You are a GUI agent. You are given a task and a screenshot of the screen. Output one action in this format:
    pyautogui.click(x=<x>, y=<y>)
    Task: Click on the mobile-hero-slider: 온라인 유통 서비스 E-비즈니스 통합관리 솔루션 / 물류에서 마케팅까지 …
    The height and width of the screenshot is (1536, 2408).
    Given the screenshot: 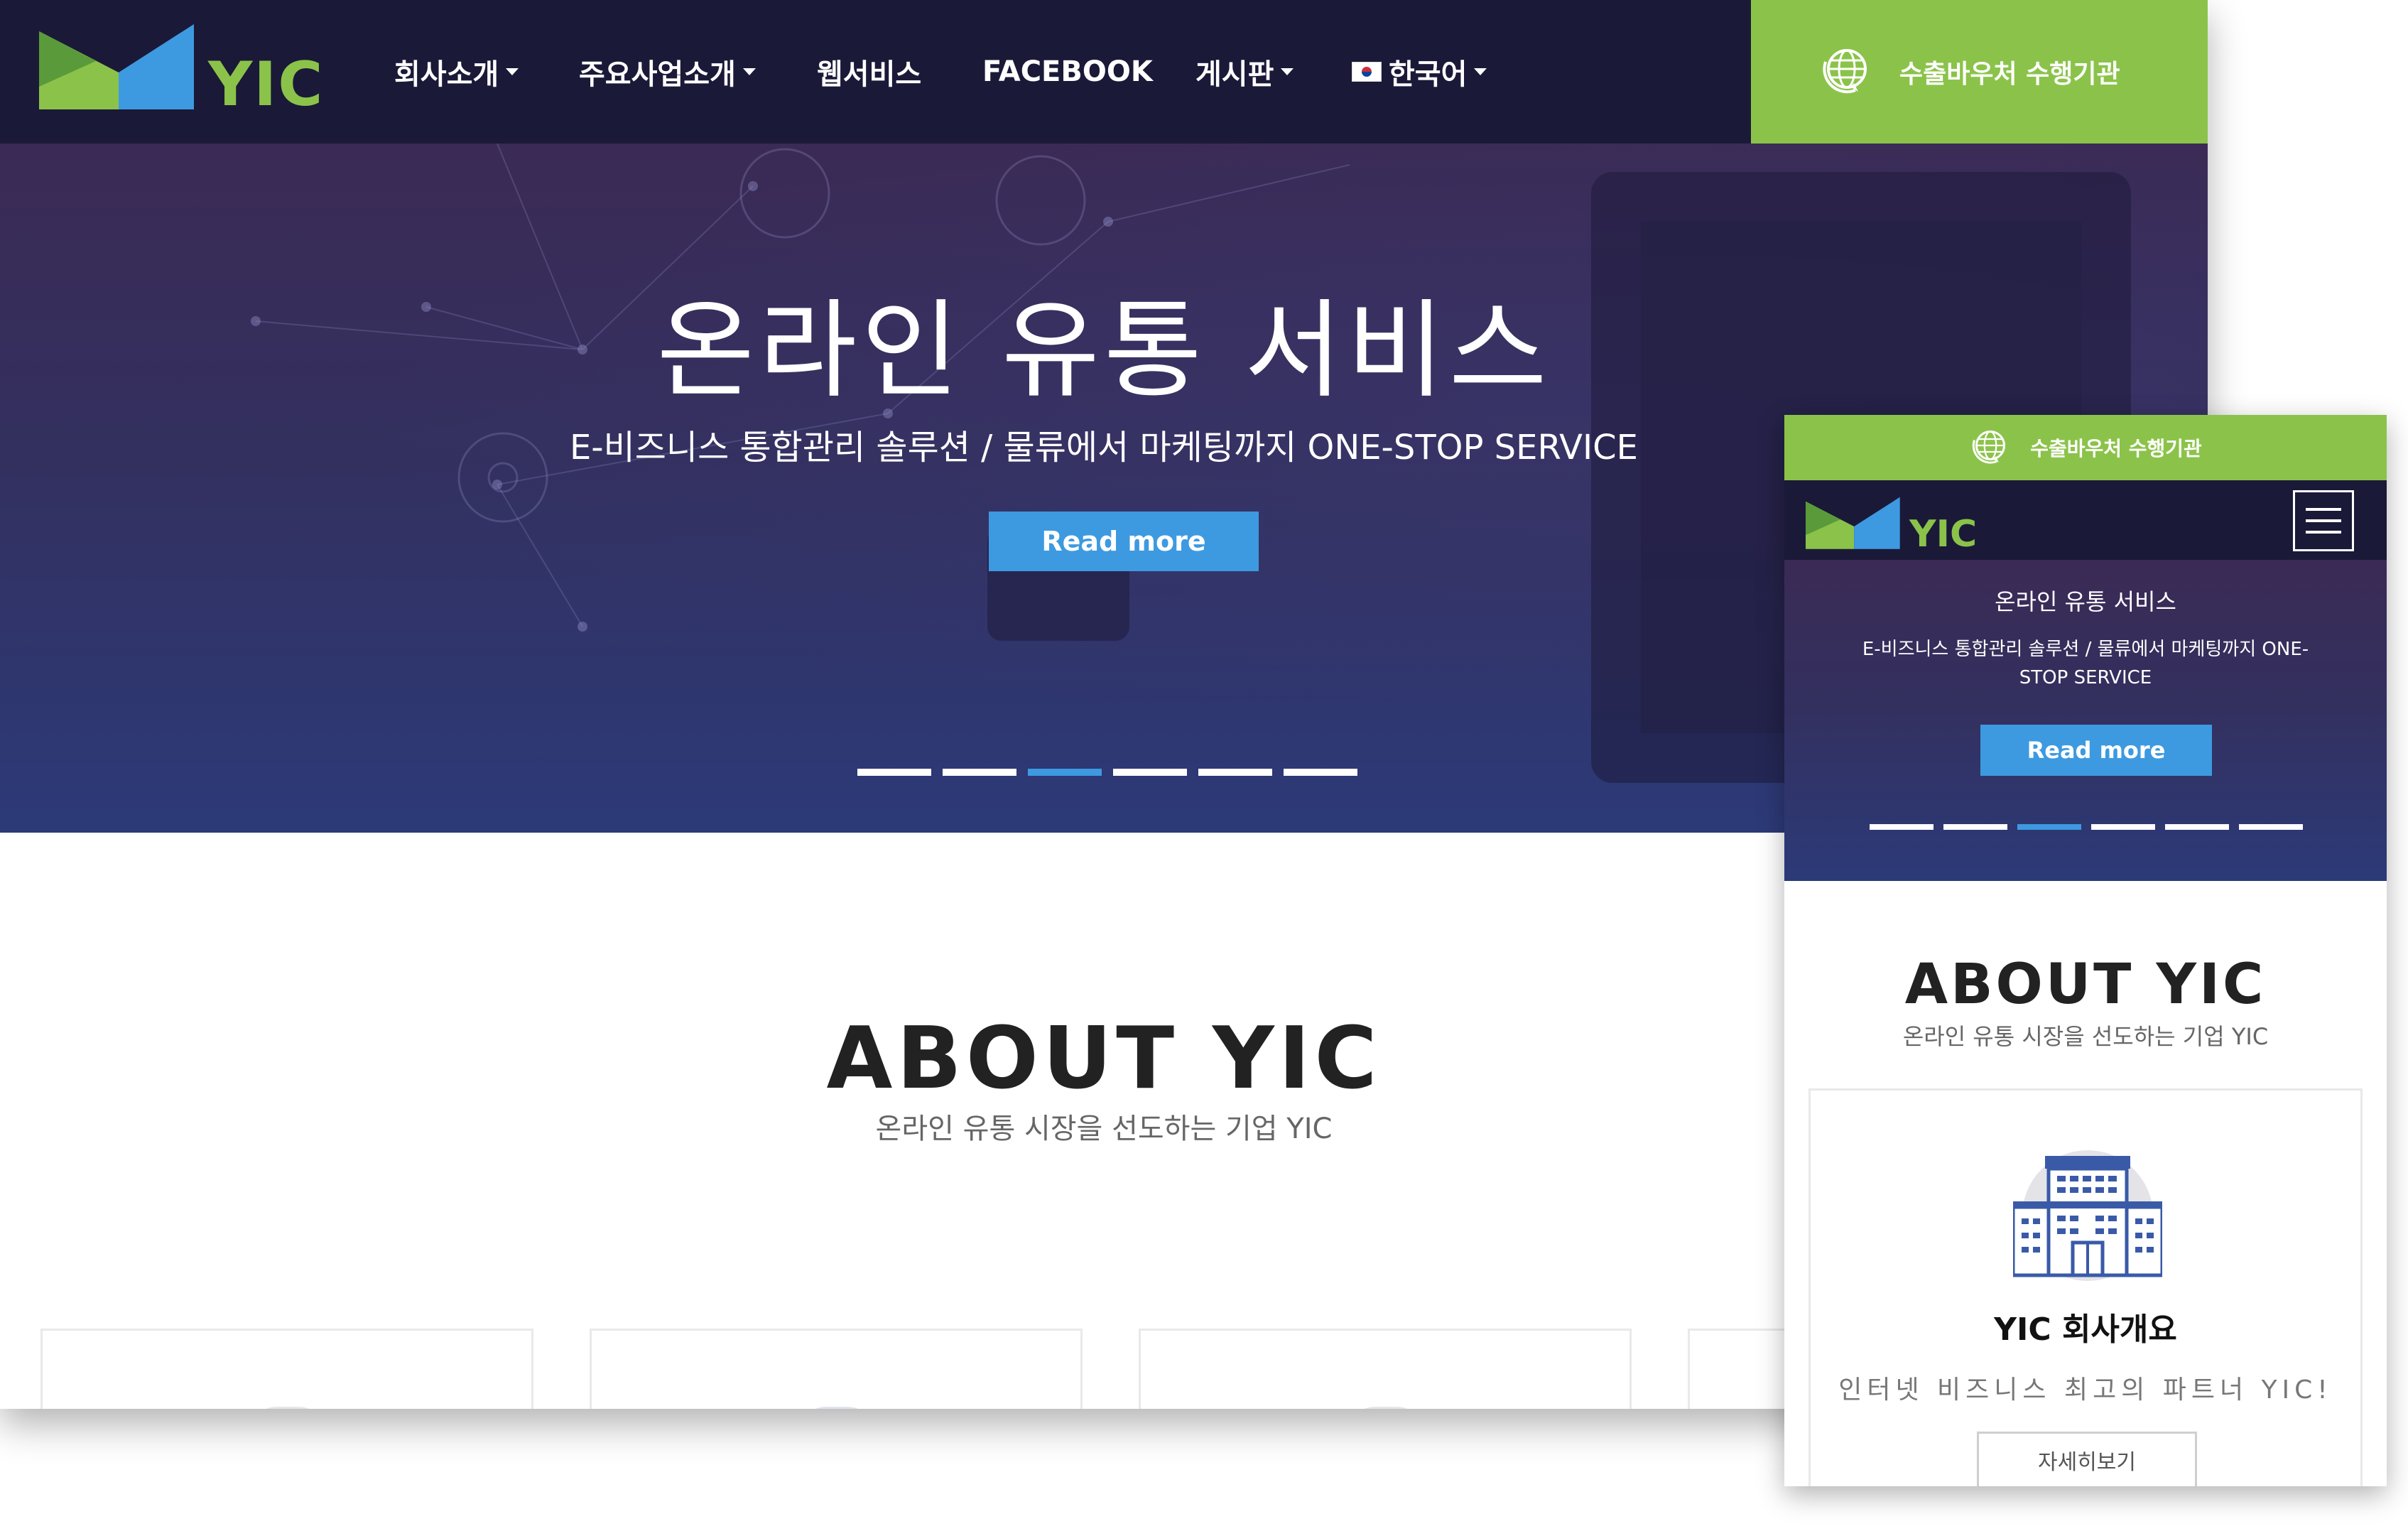 What is the action you would take?
    pyautogui.click(x=2086, y=720)
    